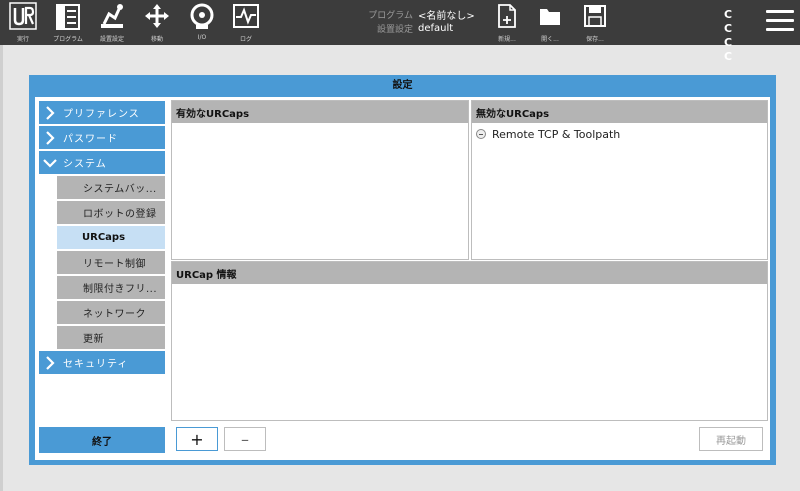 This screenshot has width=800, height=491. What do you see at coordinates (469, 273) in the screenshot?
I see `urcap-info-header: URCap 情報` at bounding box center [469, 273].